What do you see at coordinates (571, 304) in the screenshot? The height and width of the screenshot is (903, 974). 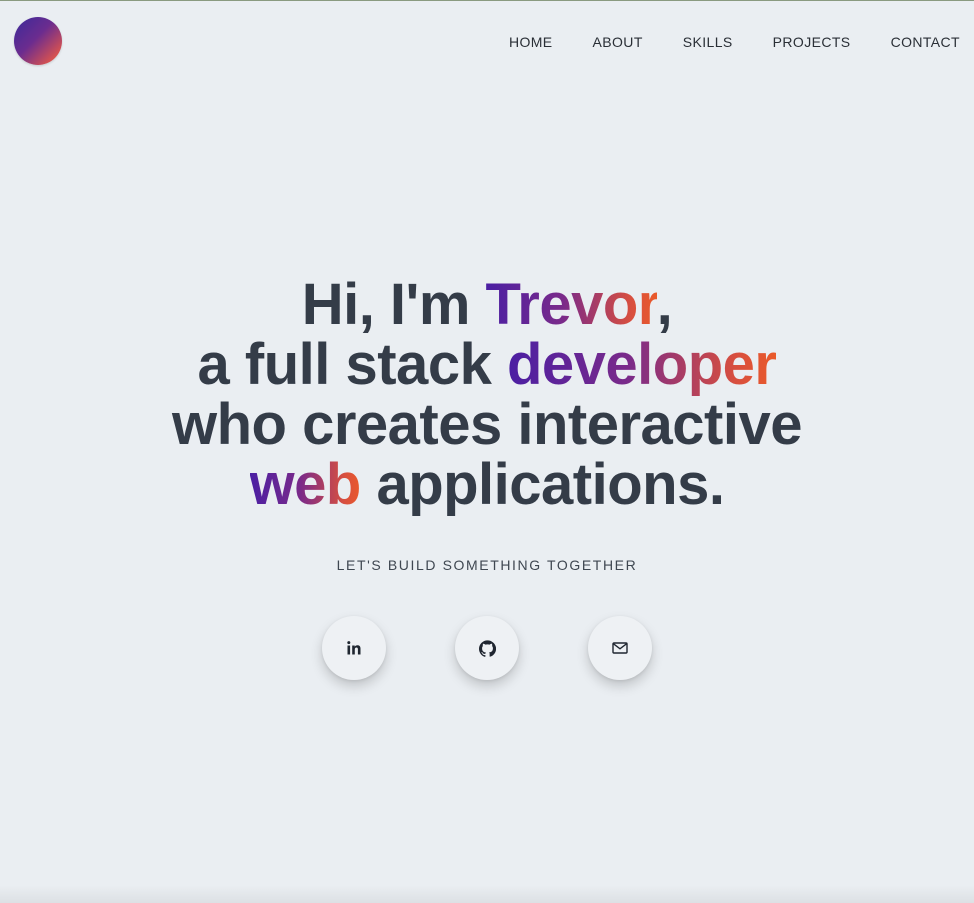 I see `name-highlight: Trevor` at bounding box center [571, 304].